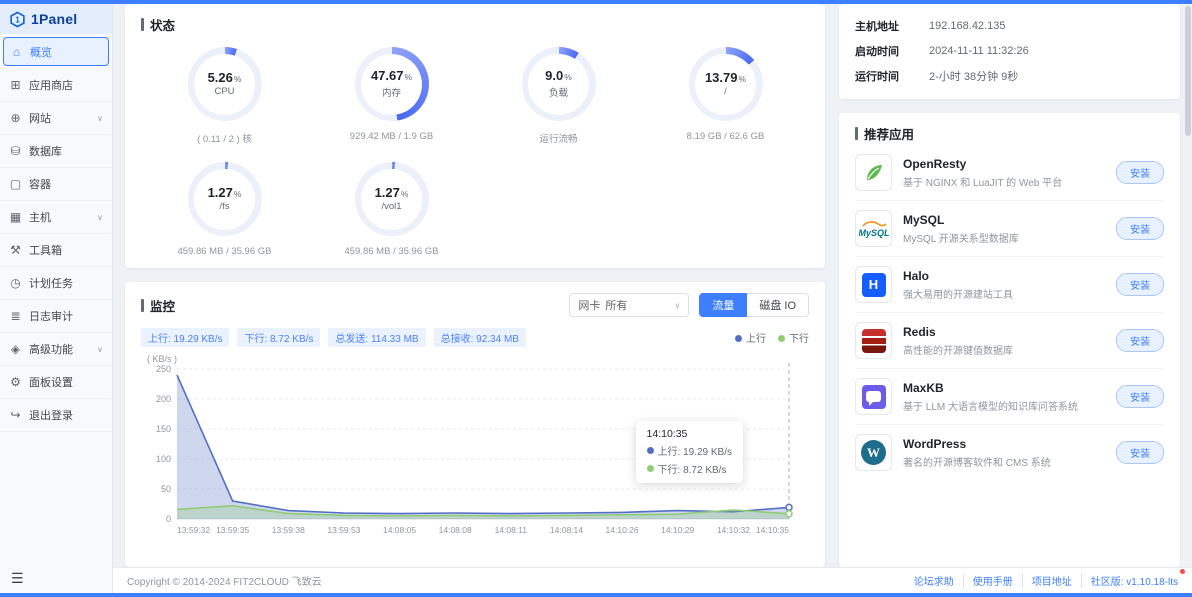  What do you see at coordinates (873, 340) in the screenshot?
I see `redis-icon` at bounding box center [873, 340].